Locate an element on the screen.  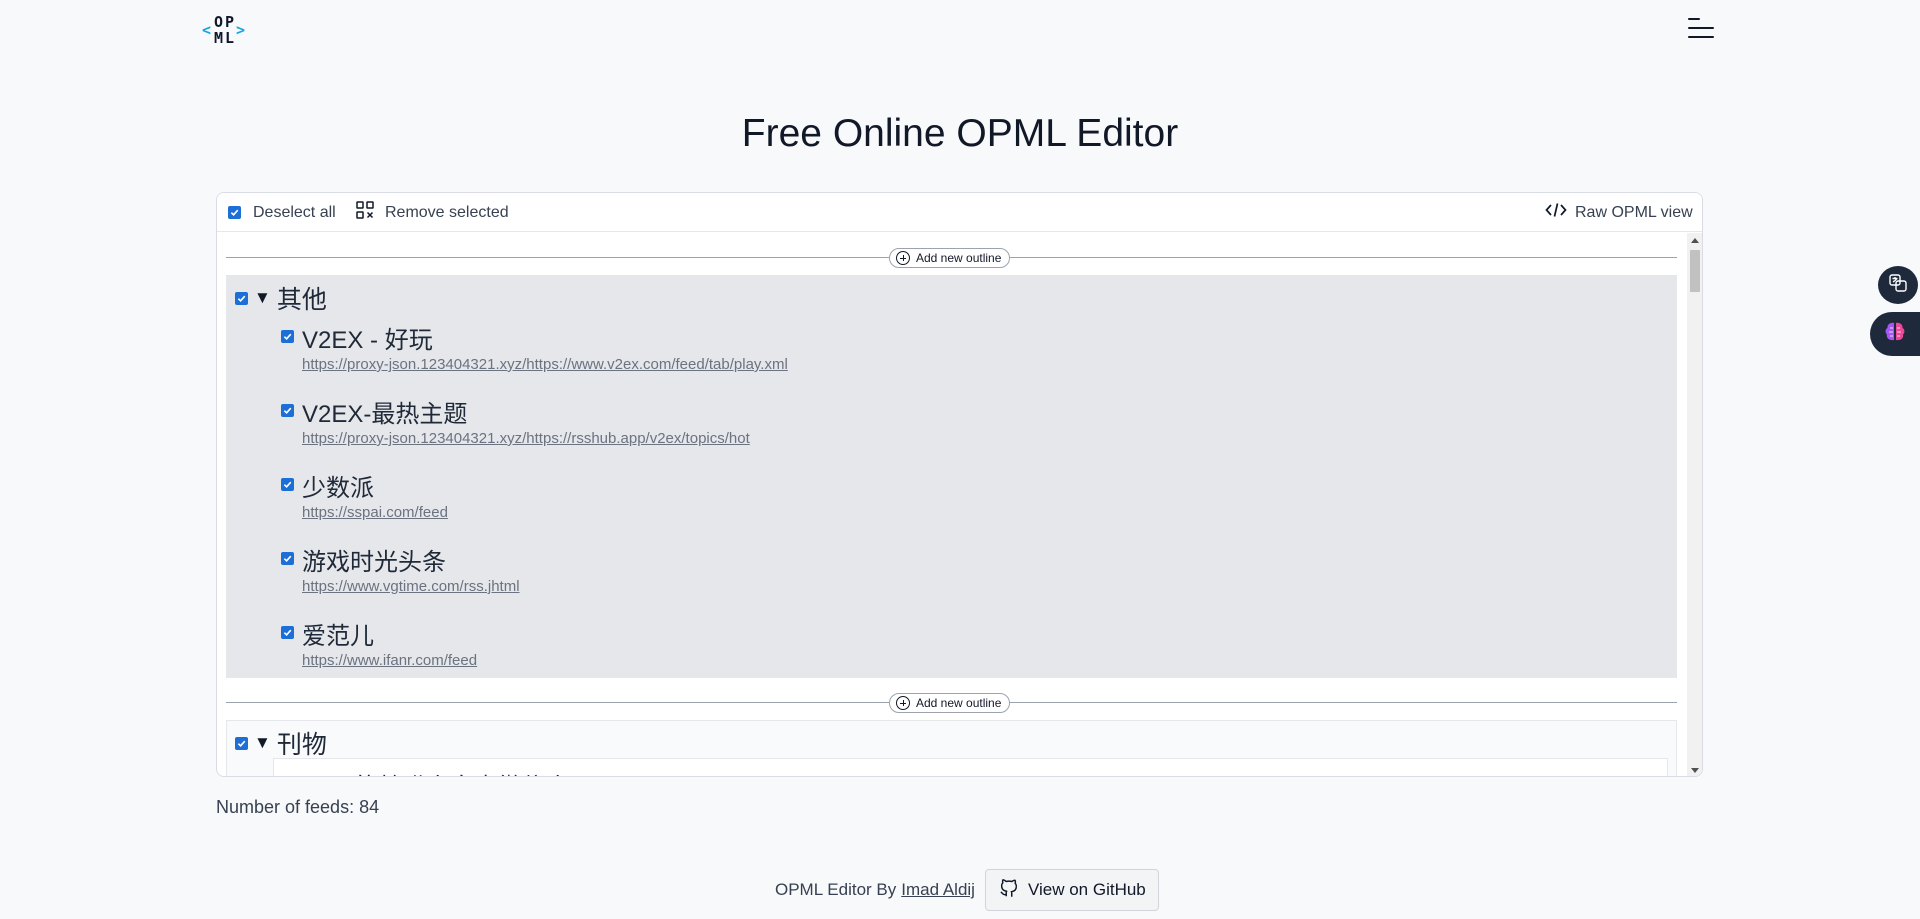
scroll-down-arrow is located at coordinates (1695, 770).